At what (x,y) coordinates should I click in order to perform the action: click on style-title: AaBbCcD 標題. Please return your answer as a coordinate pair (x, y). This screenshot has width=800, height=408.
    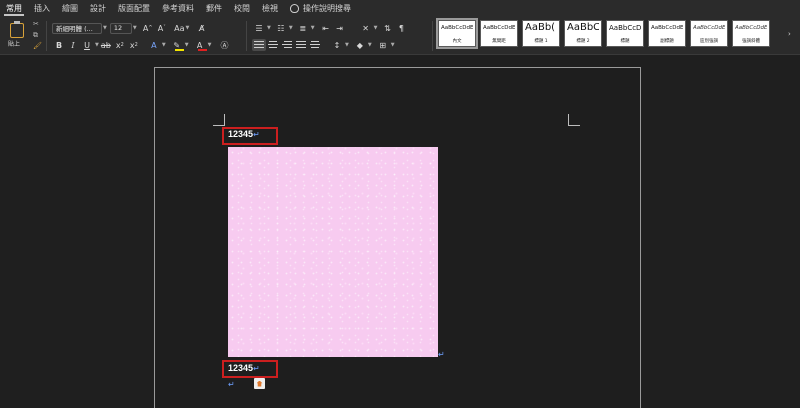
    Looking at the image, I should click on (625, 33).